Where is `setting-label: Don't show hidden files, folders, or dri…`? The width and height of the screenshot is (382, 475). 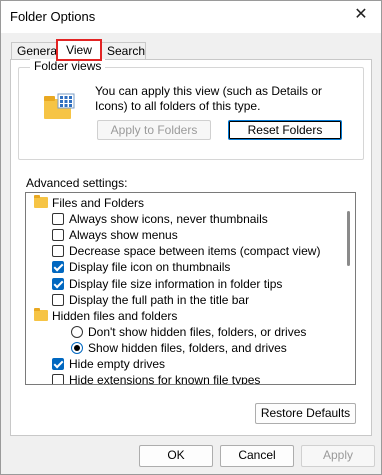
setting-label: Don't show hidden files, folders, or dri… is located at coordinates (197, 331).